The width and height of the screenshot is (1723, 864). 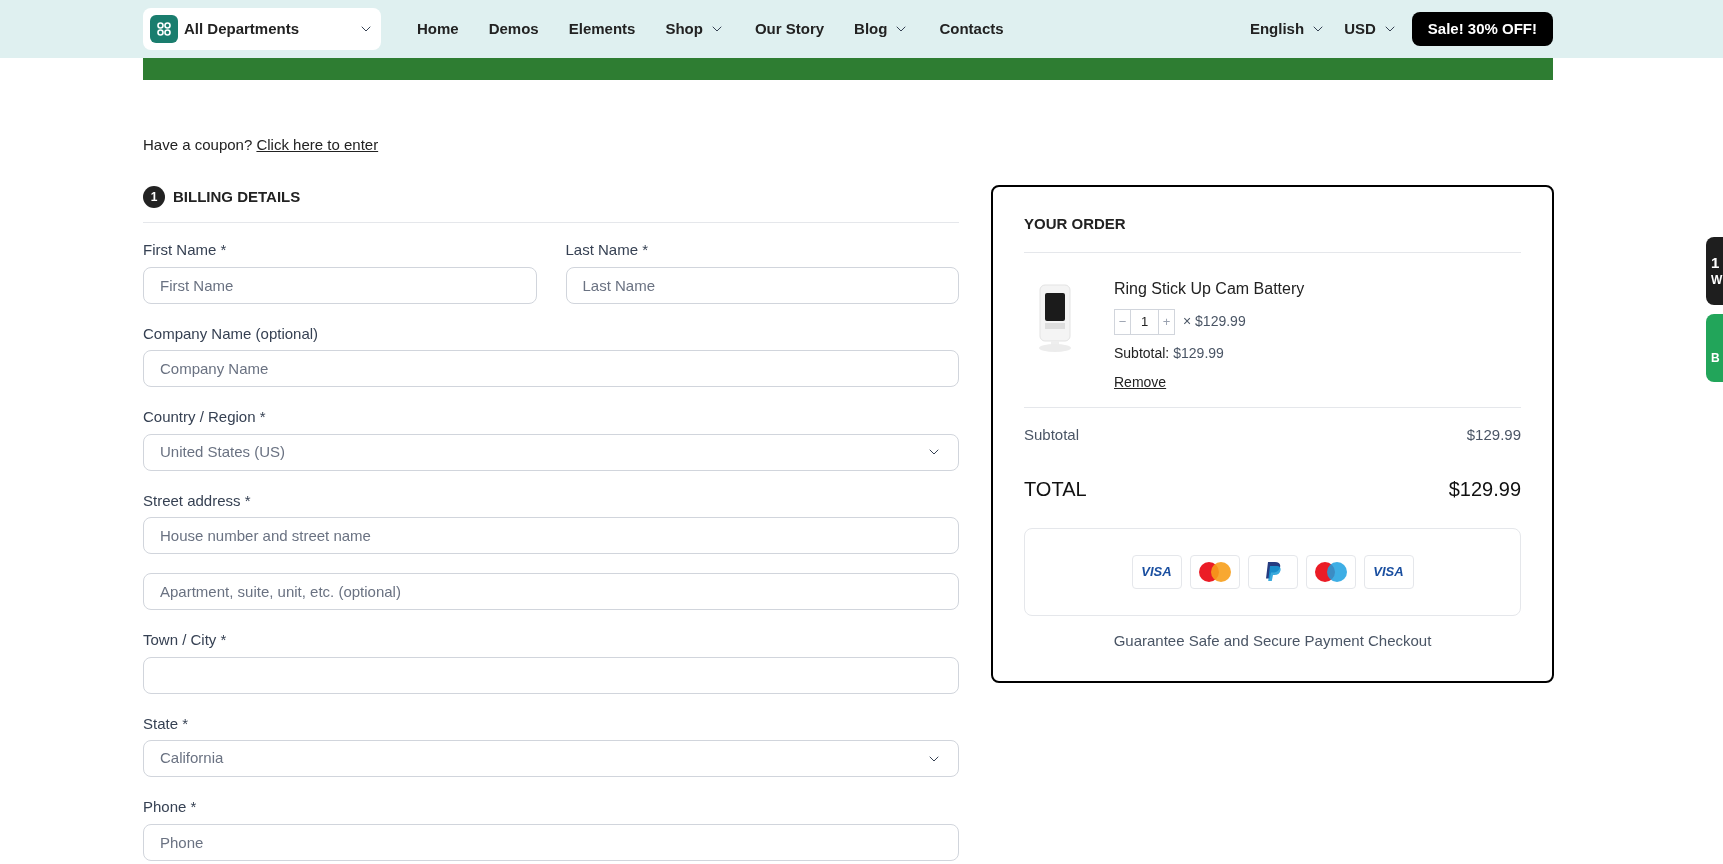 What do you see at coordinates (551, 591) in the screenshot?
I see `input-field: Apartment, suite, unit, etc. (optional)` at bounding box center [551, 591].